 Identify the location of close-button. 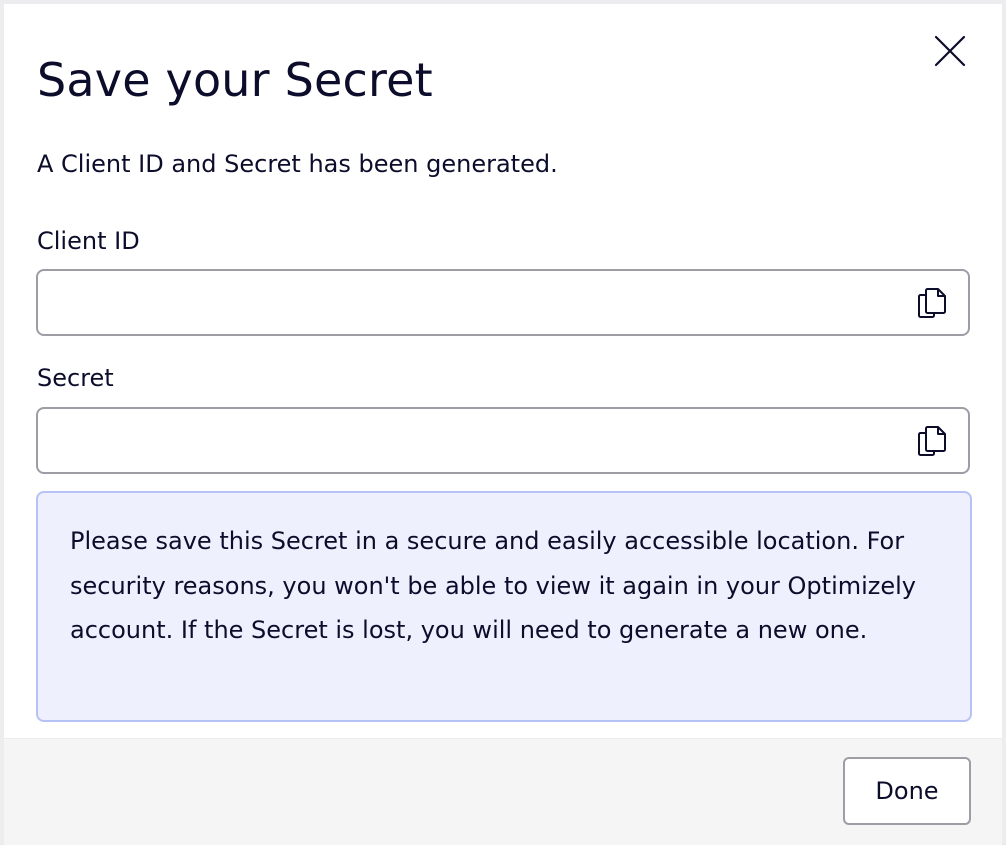
(950, 51).